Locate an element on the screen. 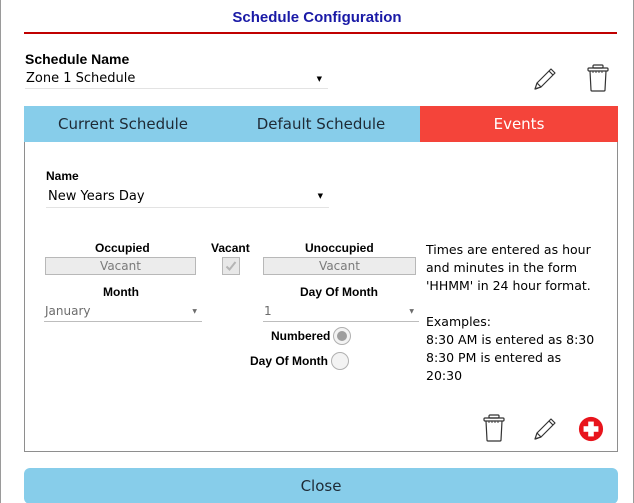  day-of-month-select: 1 ▼ is located at coordinates (341, 312).